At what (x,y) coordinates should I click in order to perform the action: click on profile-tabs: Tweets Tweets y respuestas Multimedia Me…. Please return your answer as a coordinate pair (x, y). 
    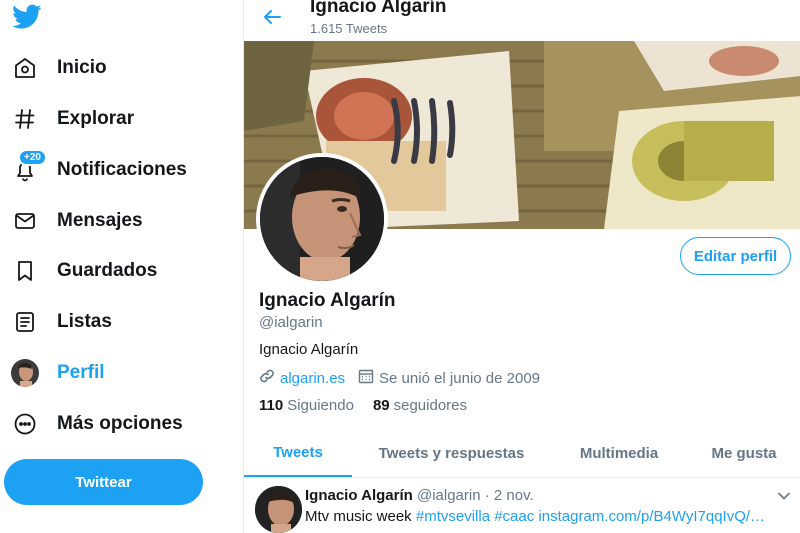
    Looking at the image, I should click on (522, 453).